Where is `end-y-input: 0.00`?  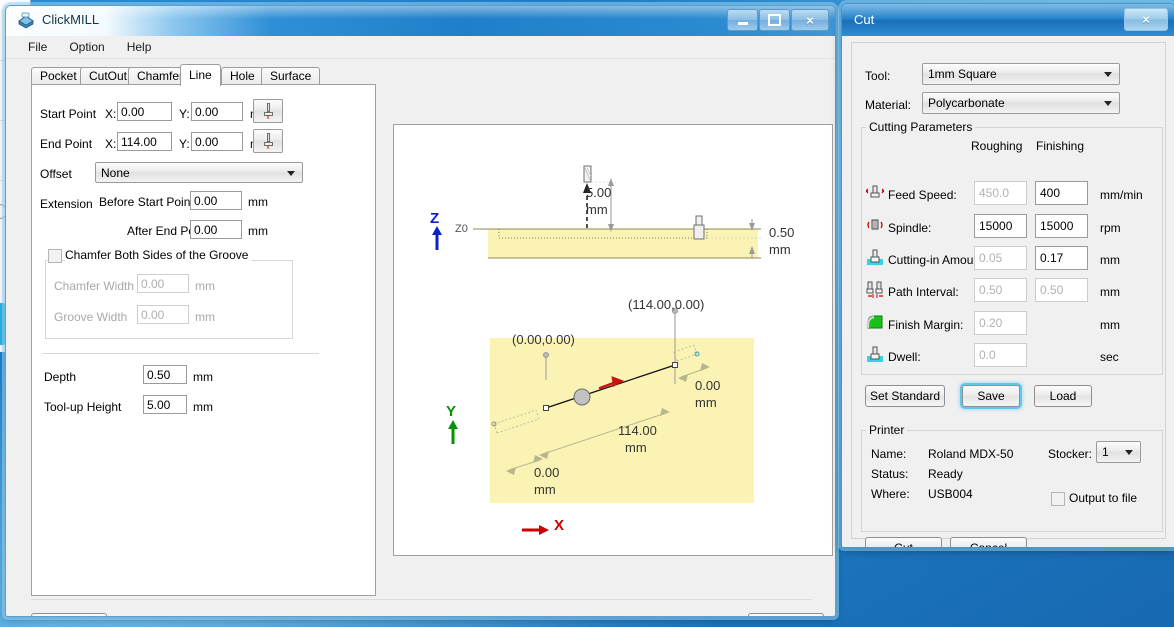 end-y-input: 0.00 is located at coordinates (217, 141).